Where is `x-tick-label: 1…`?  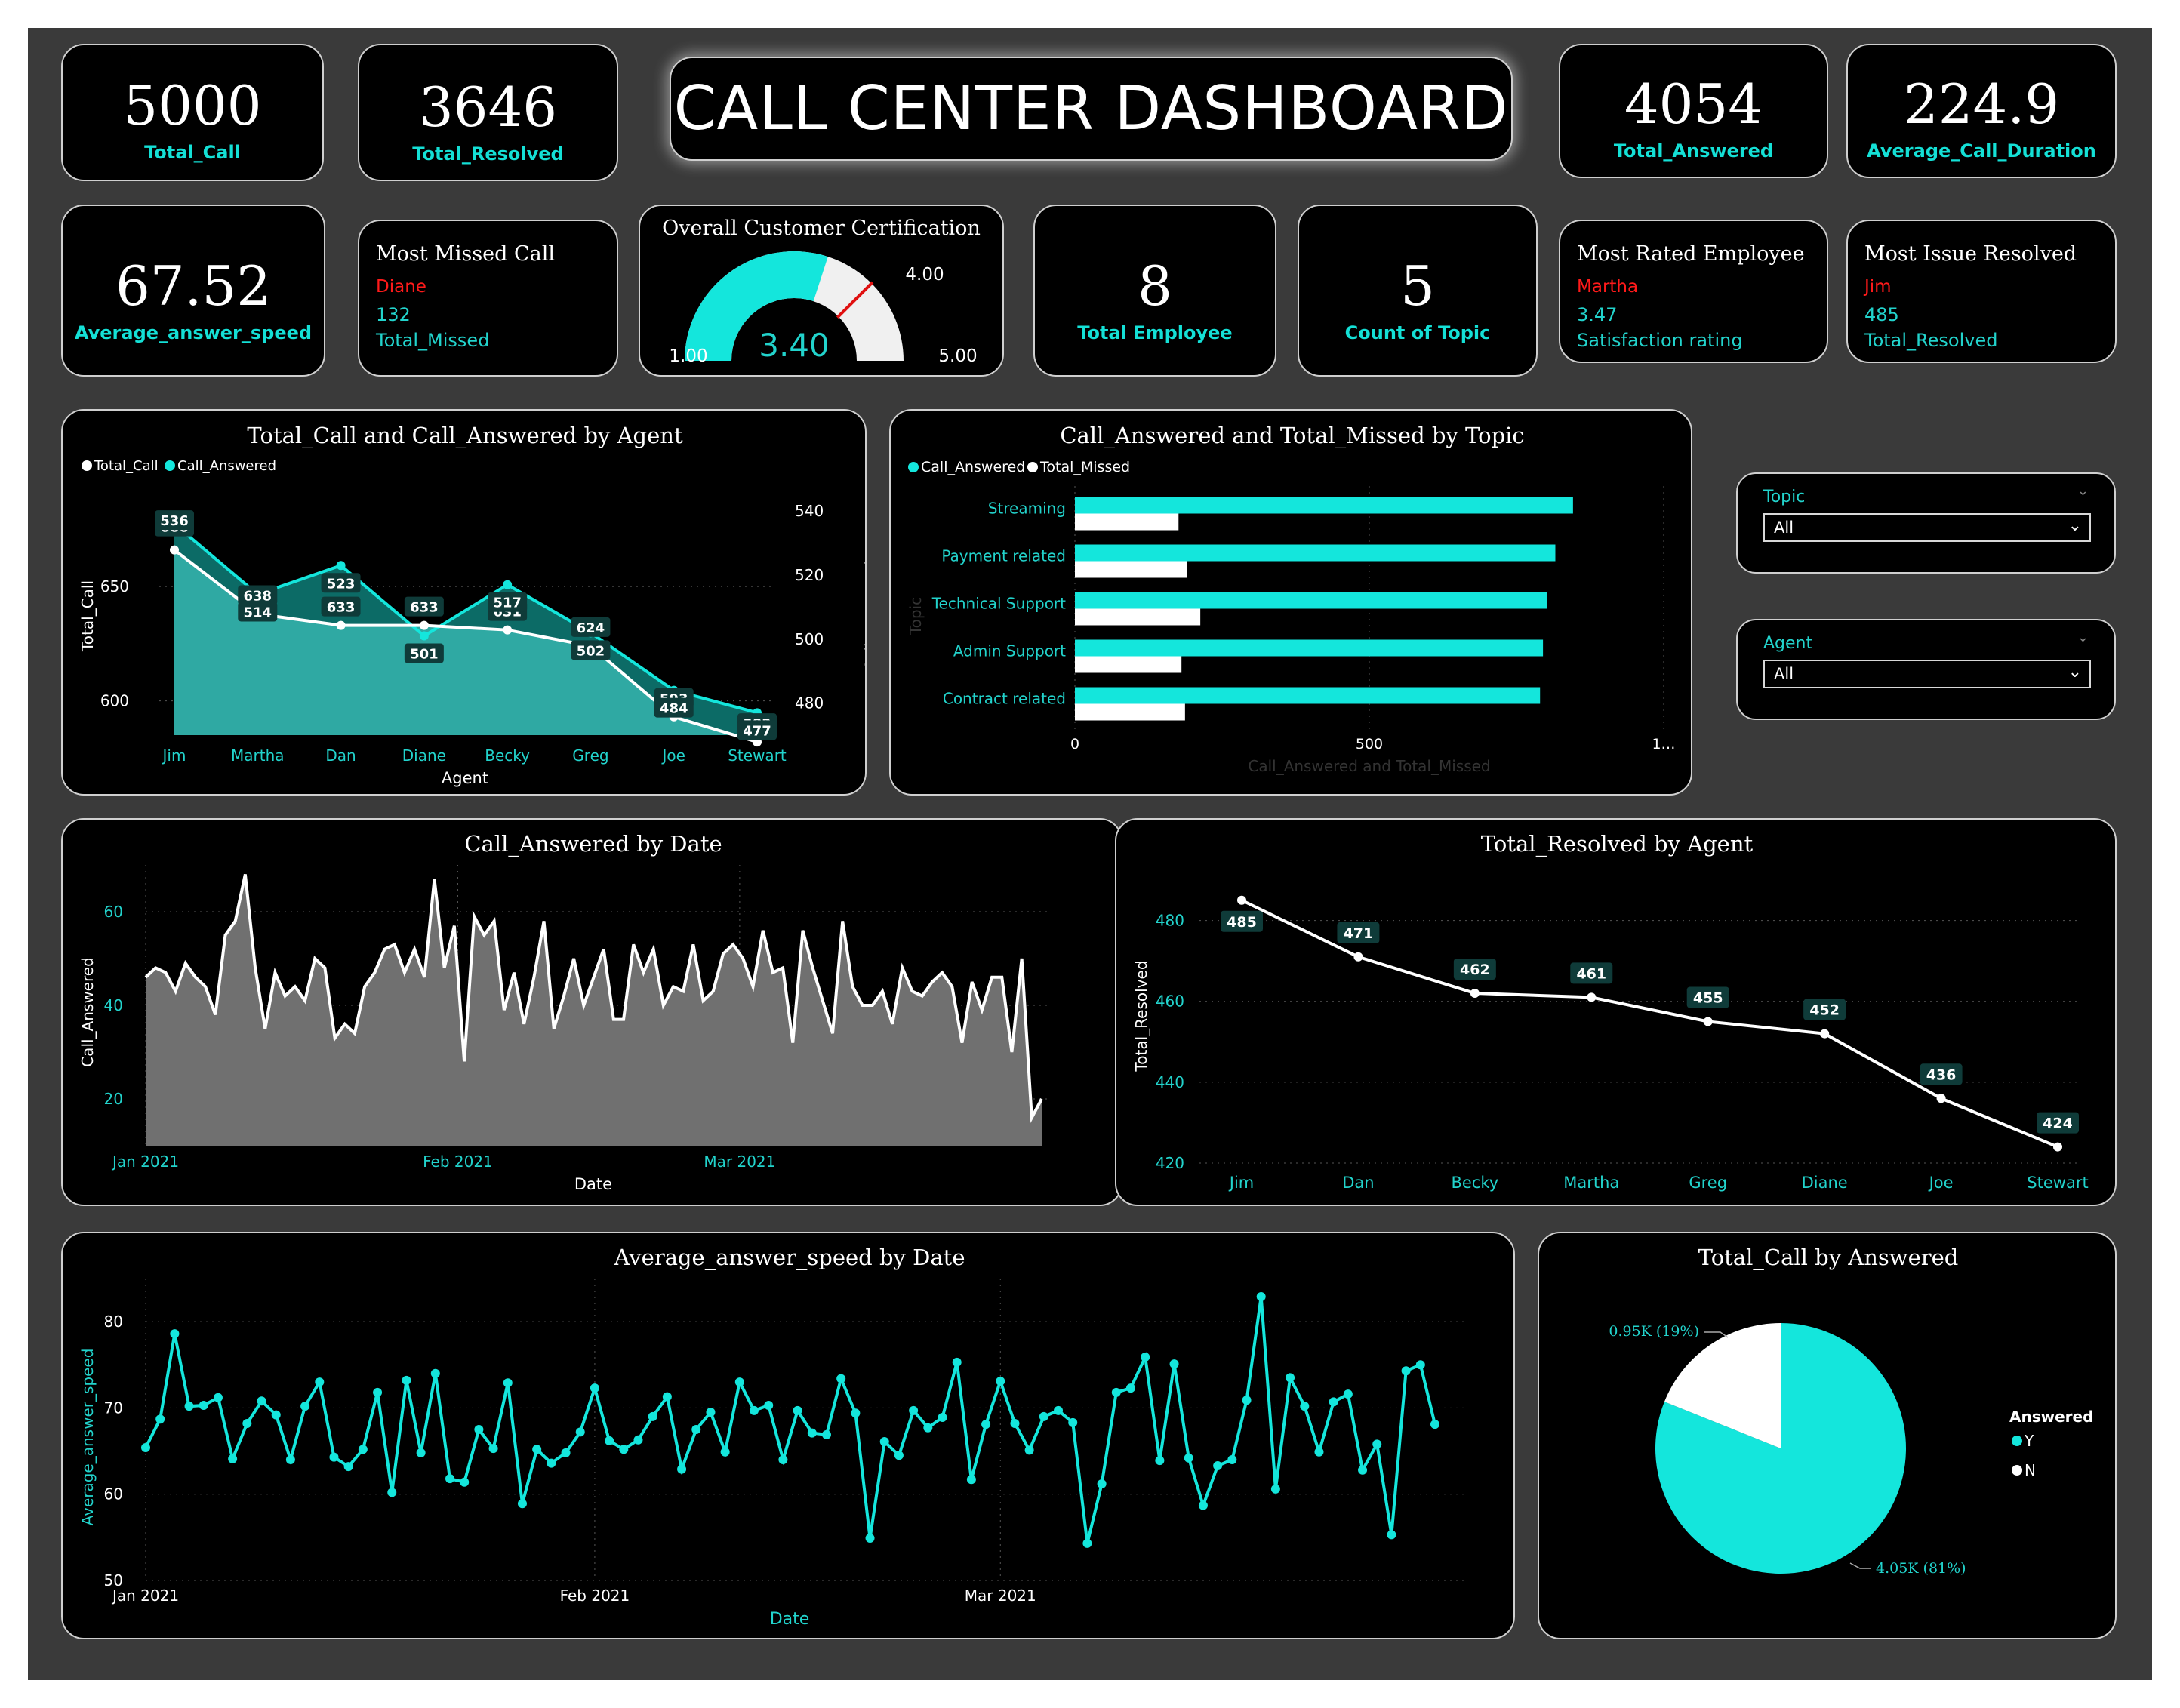 x-tick-label: 1… is located at coordinates (1663, 744).